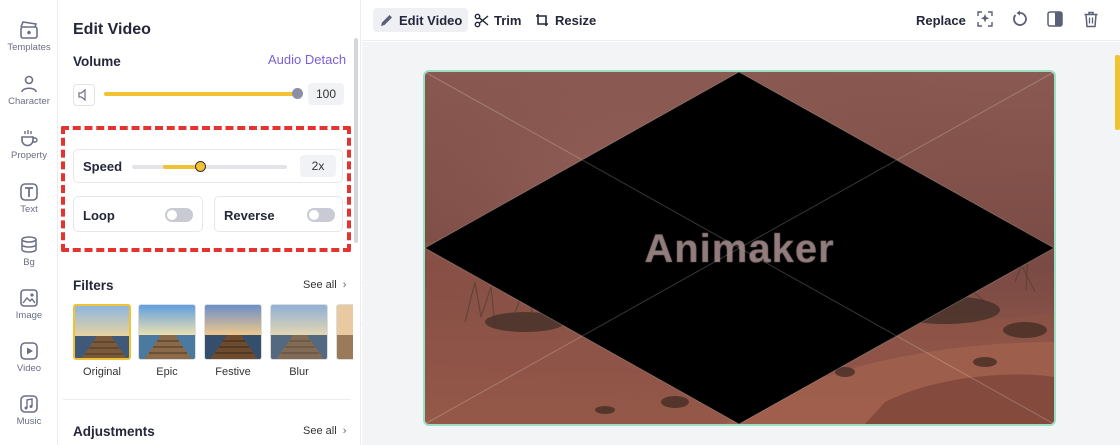  Describe the element at coordinates (508, 20) in the screenshot. I see `trim-label: Trim` at that location.